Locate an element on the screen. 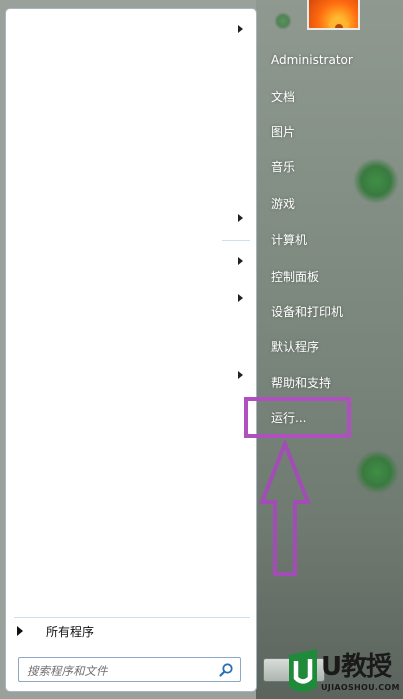 This screenshot has width=403, height=699. user-avatar is located at coordinates (333, 15).